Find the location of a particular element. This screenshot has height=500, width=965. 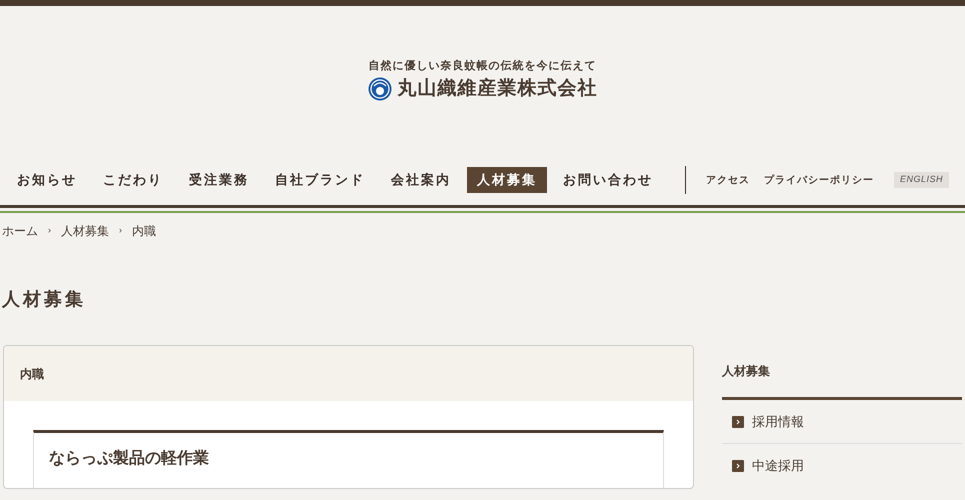

nav-tab: お知らせ is located at coordinates (47, 180).